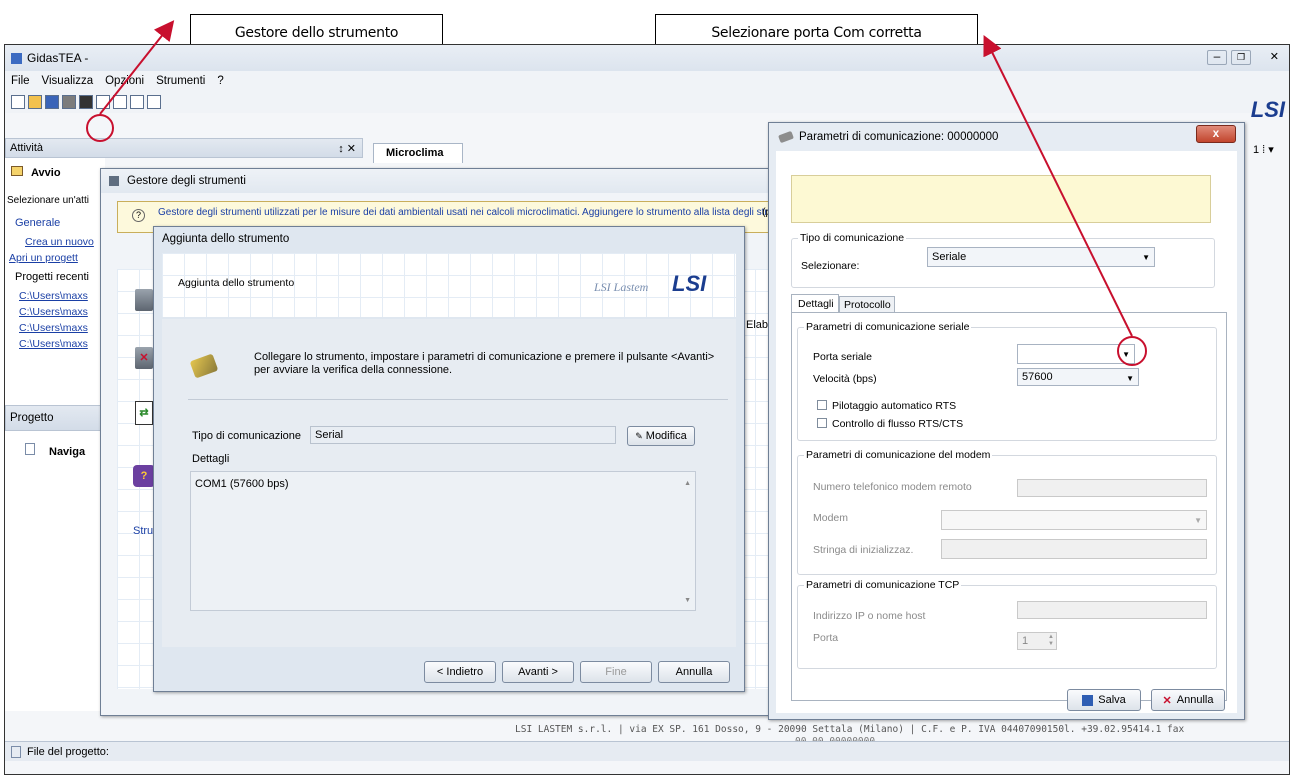 Image resolution: width=1293 pixels, height=779 pixels. I want to click on project-file-status: File del progetto:, so click(68, 751).